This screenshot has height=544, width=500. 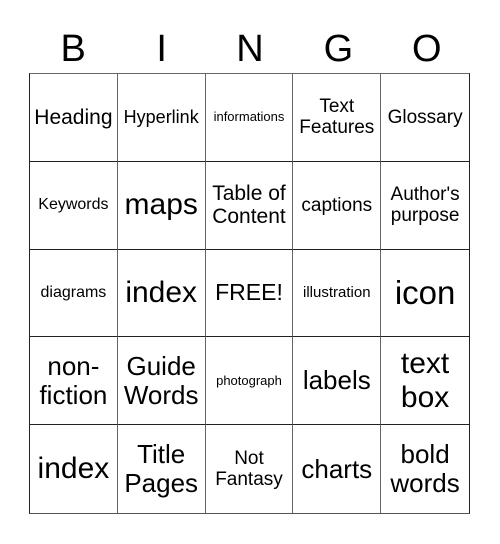 What do you see at coordinates (162, 469) in the screenshot?
I see `bingo-cell: Title Pages` at bounding box center [162, 469].